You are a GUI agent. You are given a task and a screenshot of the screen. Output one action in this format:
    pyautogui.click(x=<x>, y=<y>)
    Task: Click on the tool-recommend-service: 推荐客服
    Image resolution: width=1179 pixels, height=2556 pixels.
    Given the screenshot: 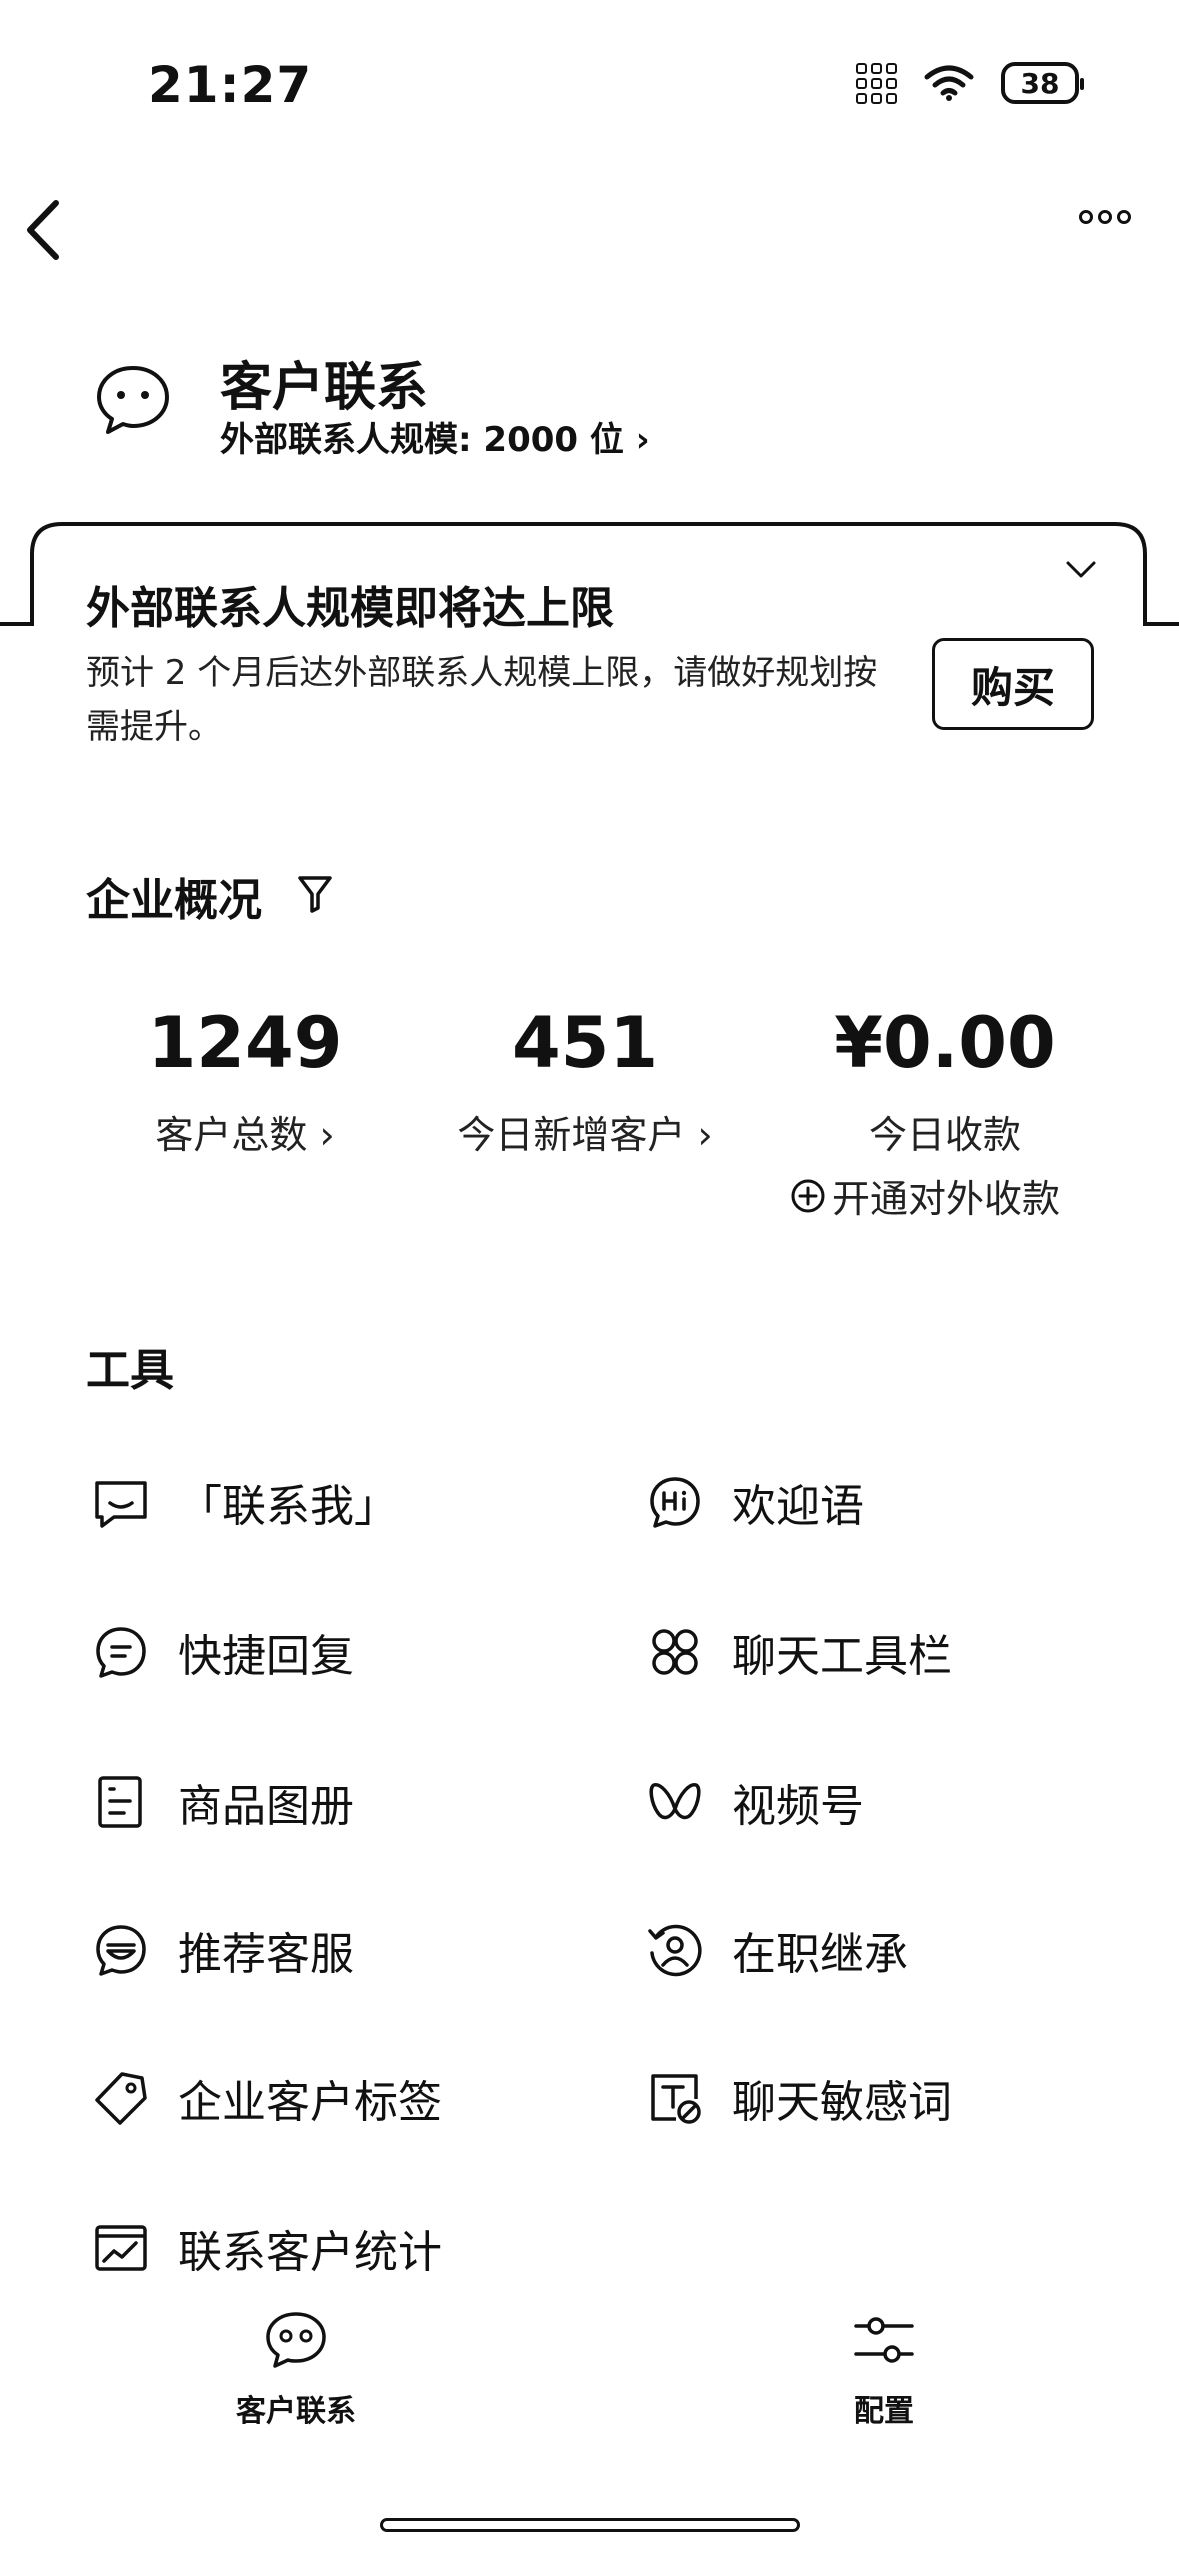 What is the action you would take?
    pyautogui.click(x=223, y=1950)
    